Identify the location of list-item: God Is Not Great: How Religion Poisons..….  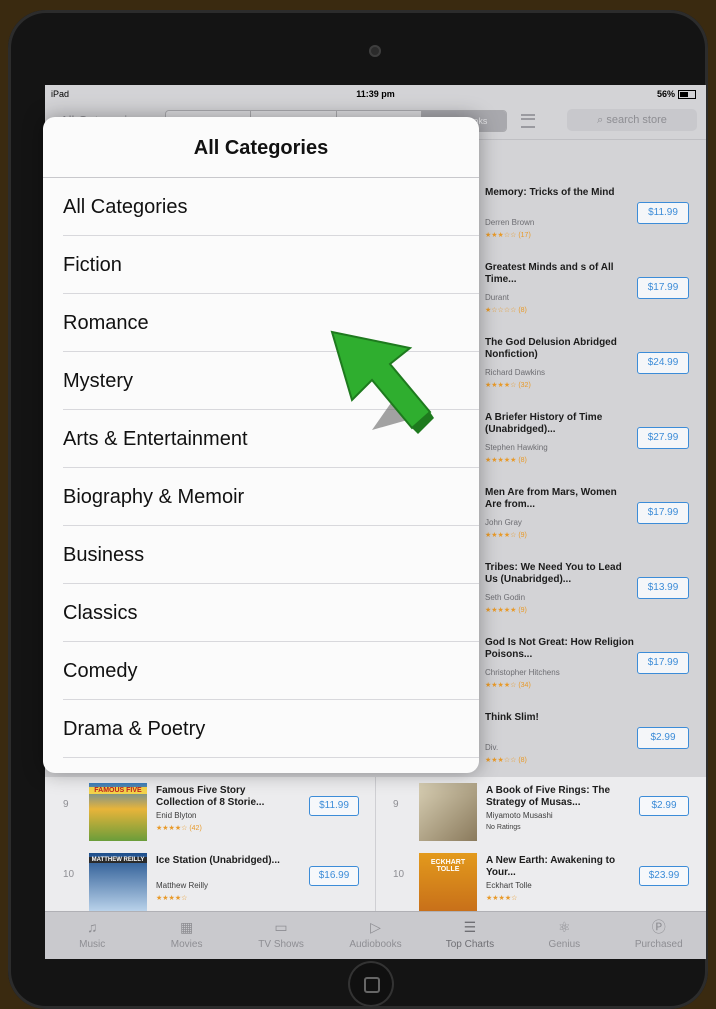
(595, 667).